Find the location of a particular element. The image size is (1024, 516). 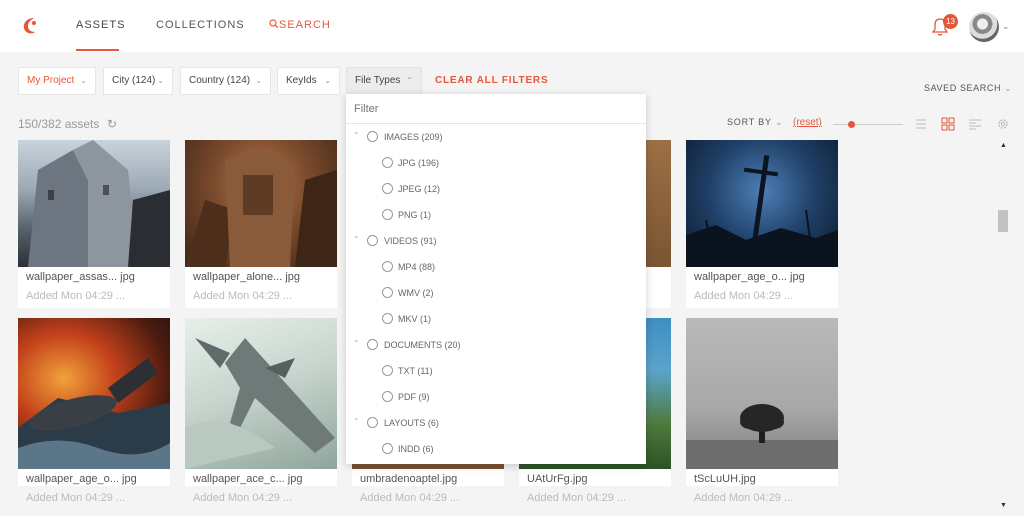

filter-keyids: KeyIds ⌄ is located at coordinates (308, 81).